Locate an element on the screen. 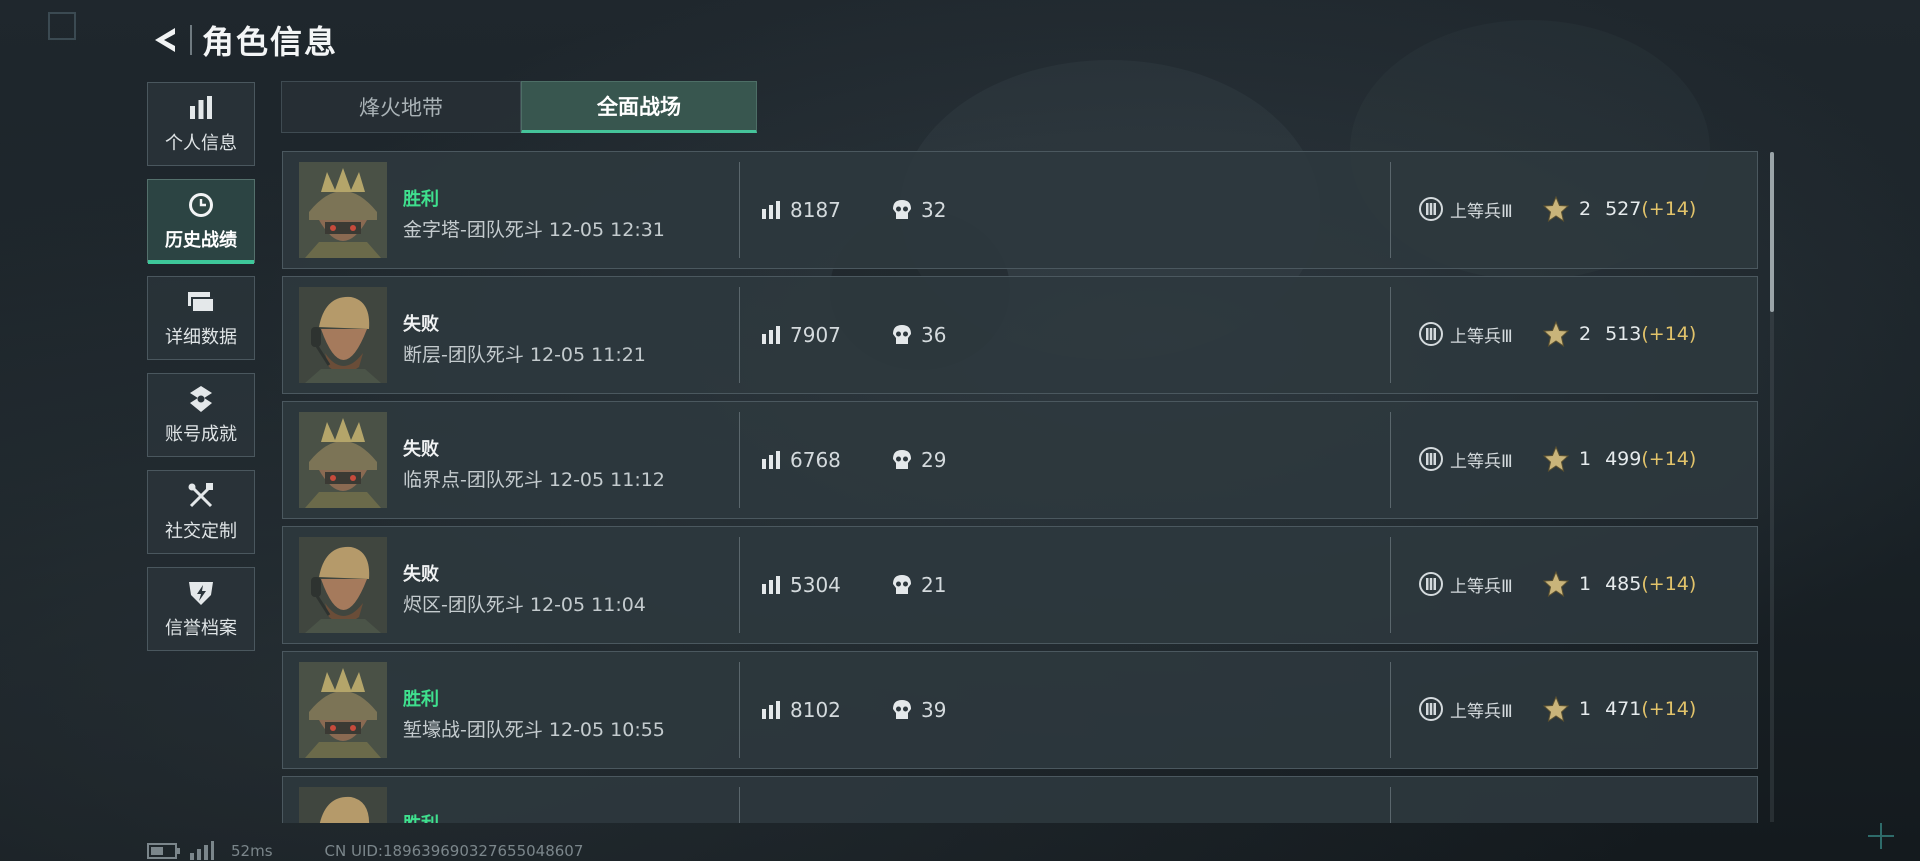 The height and width of the screenshot is (861, 1920). sidebar-item-credit-record: 信誉档案 is located at coordinates (201, 609).